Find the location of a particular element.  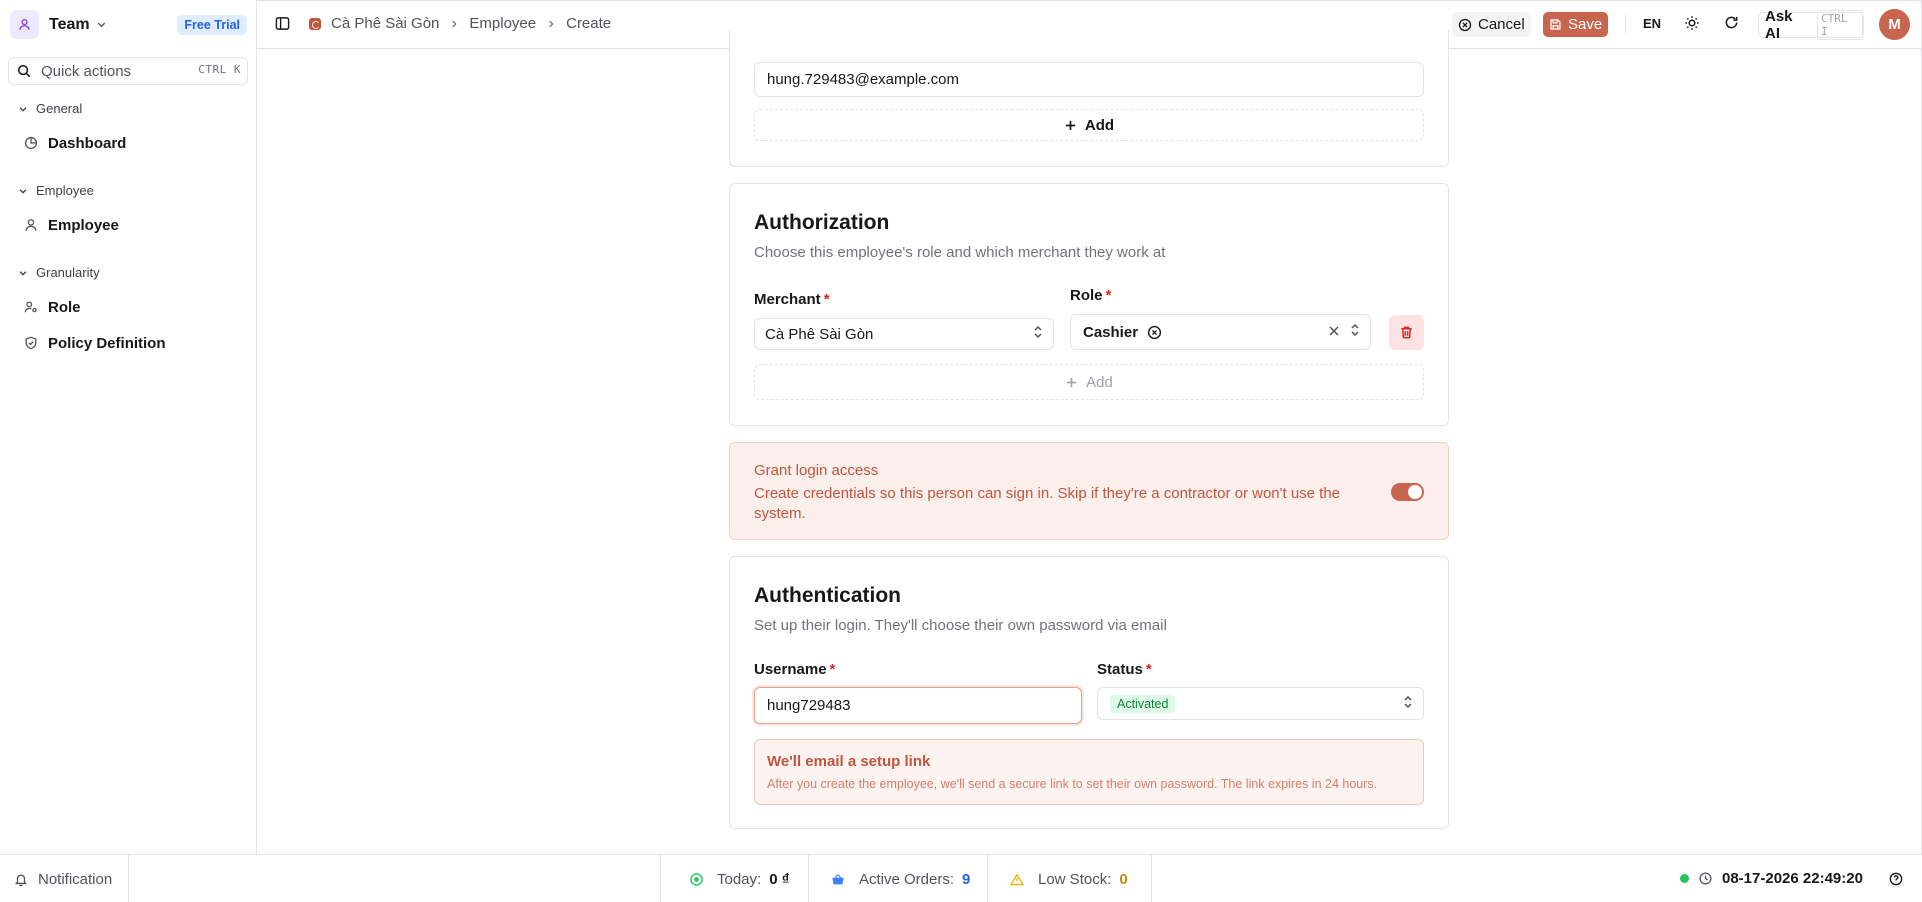

orders-label: Active Orders: is located at coordinates (907, 879).